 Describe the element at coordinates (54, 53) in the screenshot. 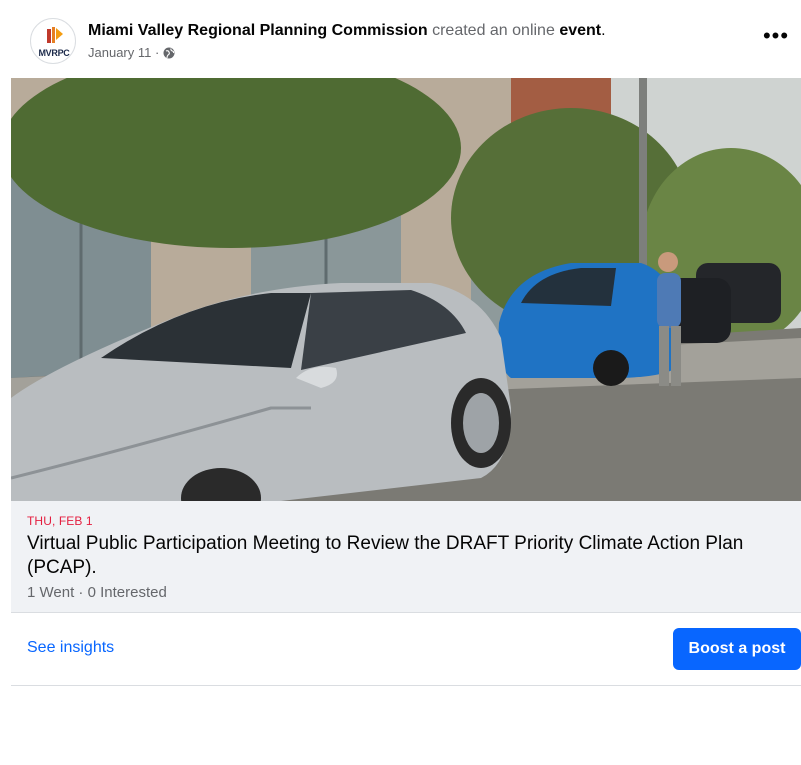

I see `avatar-logo-text: MVRPC` at that location.